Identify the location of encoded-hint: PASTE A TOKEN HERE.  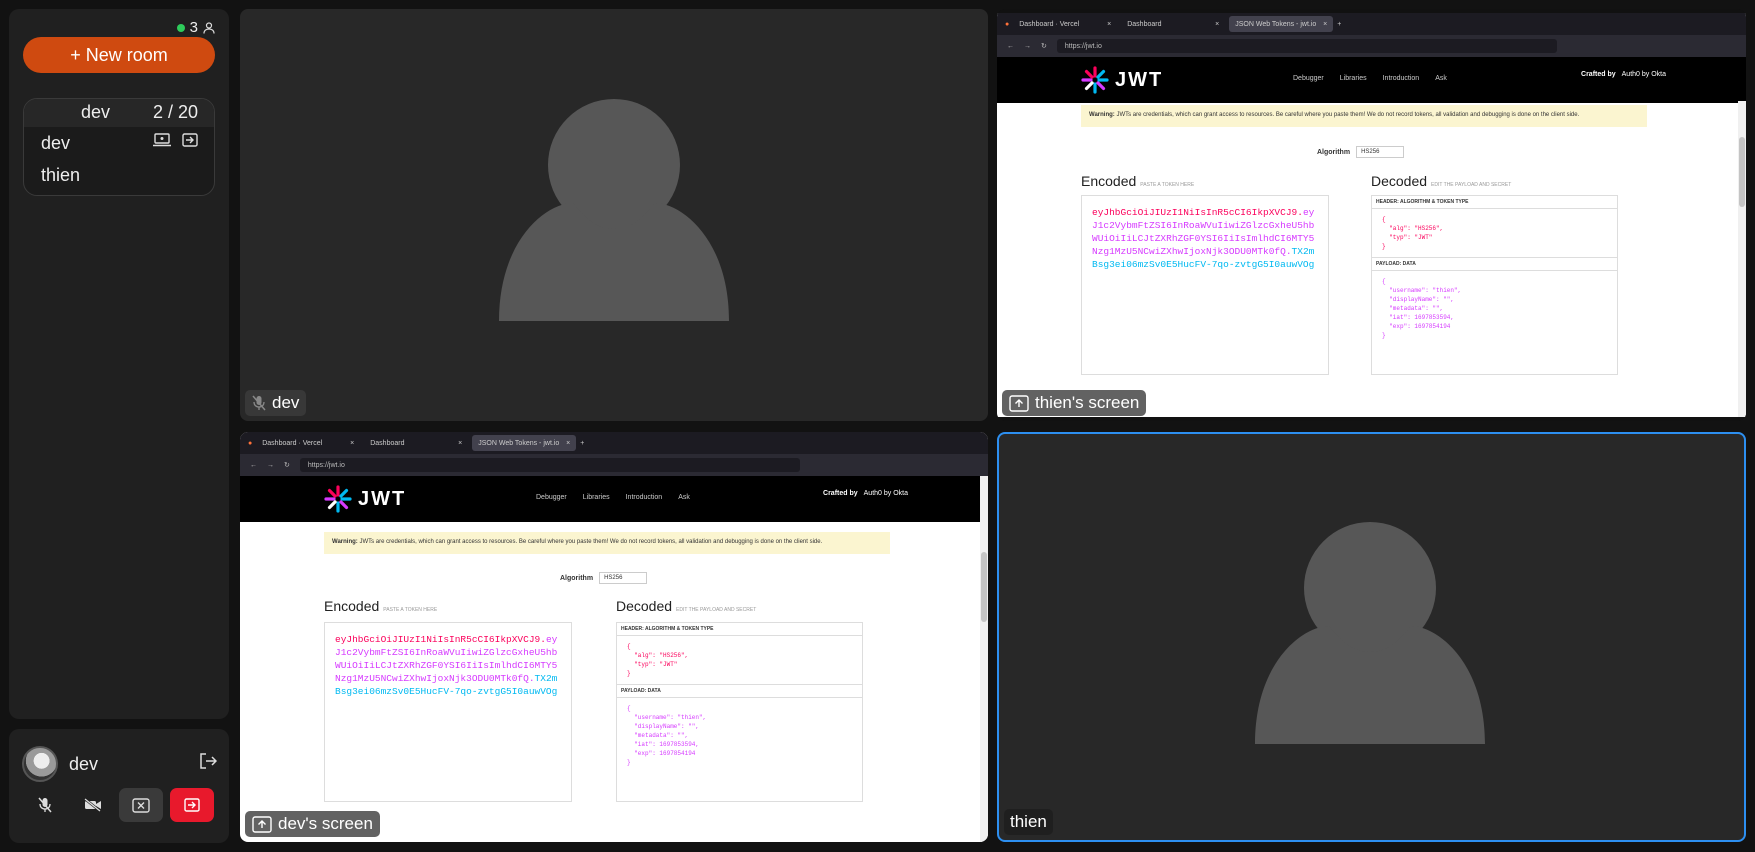
(1167, 185).